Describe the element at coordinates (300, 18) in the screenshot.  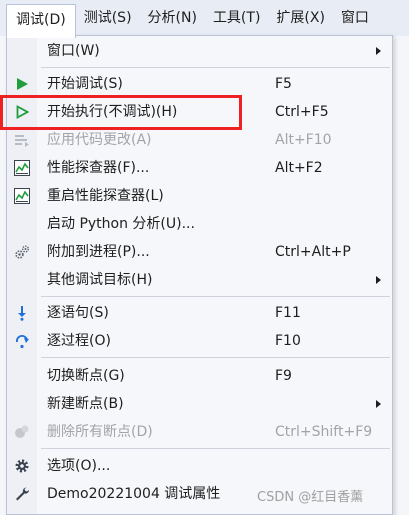
I see `menu-extensions: 扩展(X)` at that location.